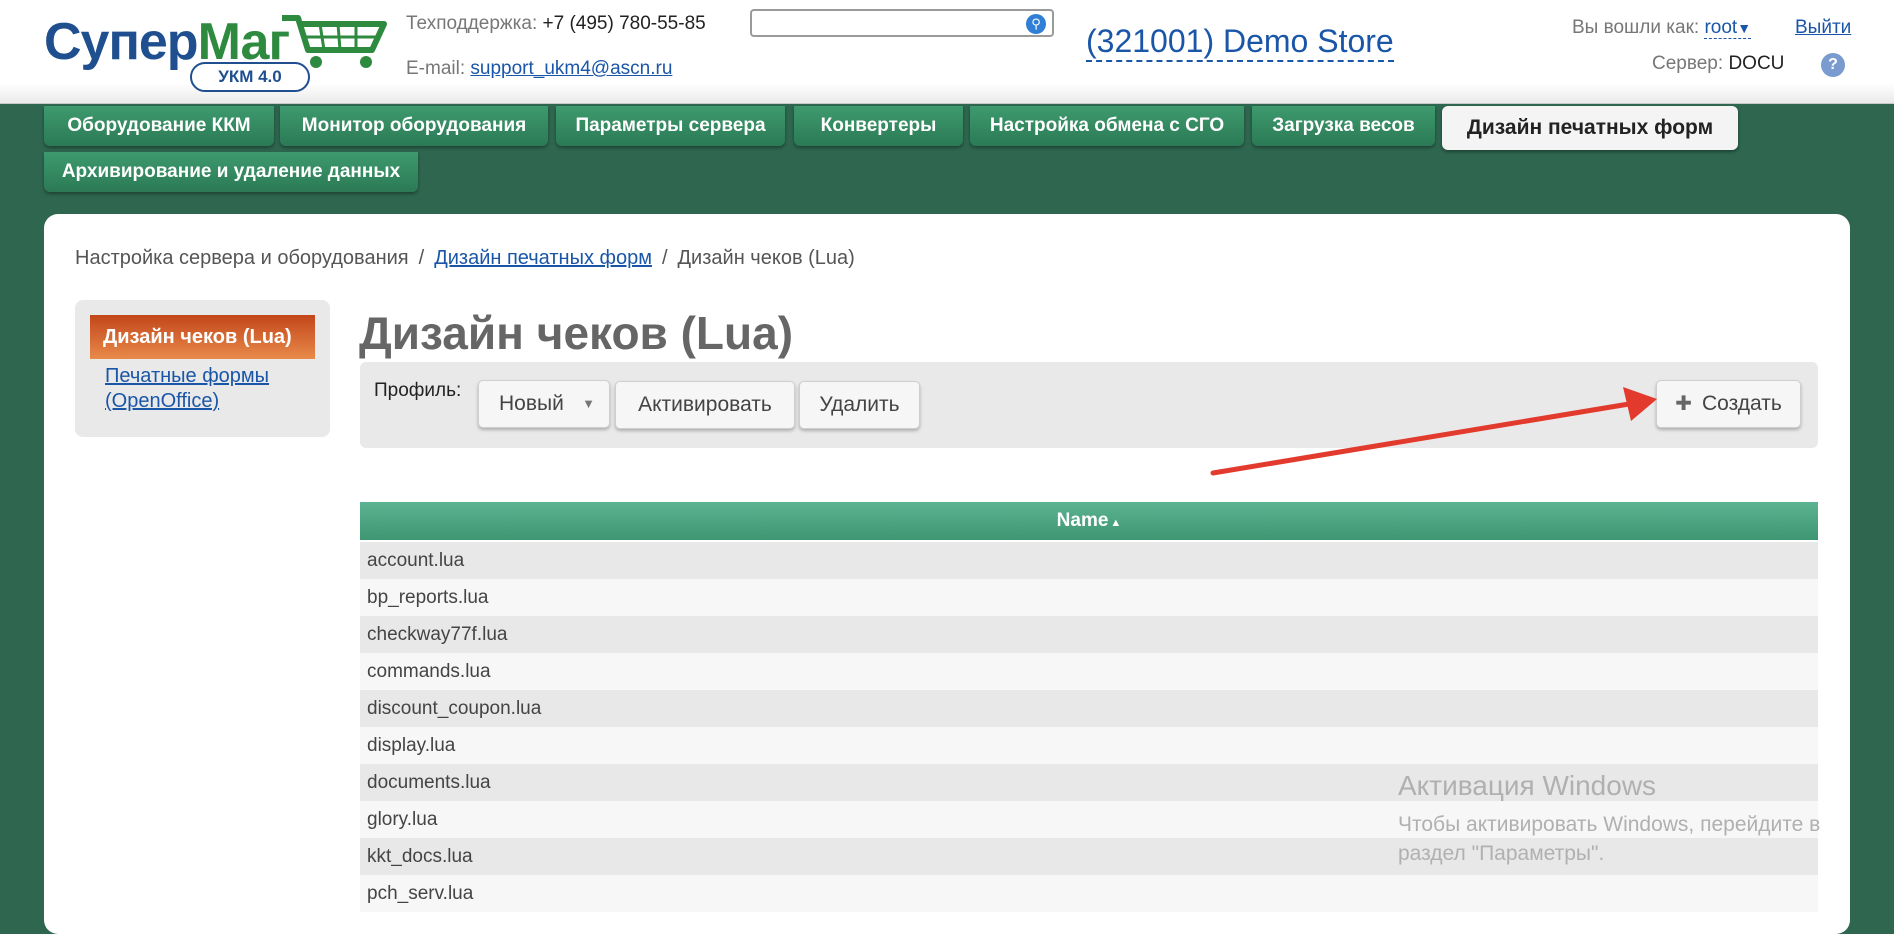 Image resolution: width=1894 pixels, height=934 pixels. Describe the element at coordinates (1089, 745) in the screenshot. I see `table-row: display.lua` at that location.